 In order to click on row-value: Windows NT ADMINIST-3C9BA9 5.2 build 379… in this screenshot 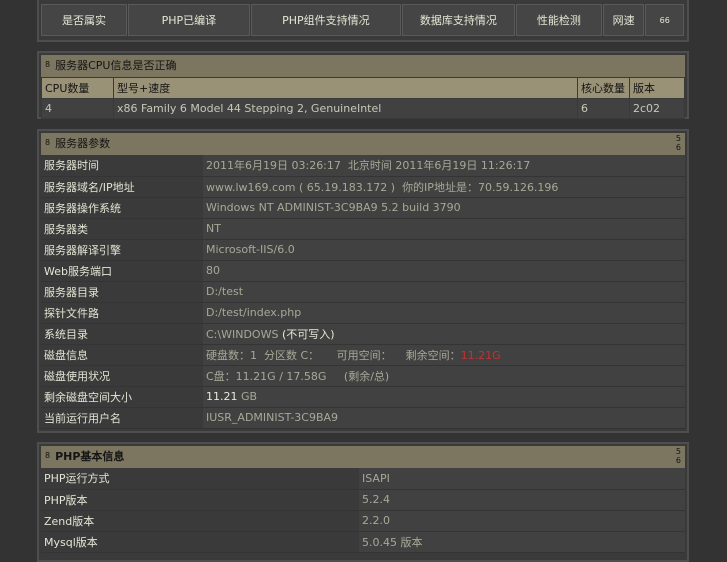, I will do `click(444, 208)`.